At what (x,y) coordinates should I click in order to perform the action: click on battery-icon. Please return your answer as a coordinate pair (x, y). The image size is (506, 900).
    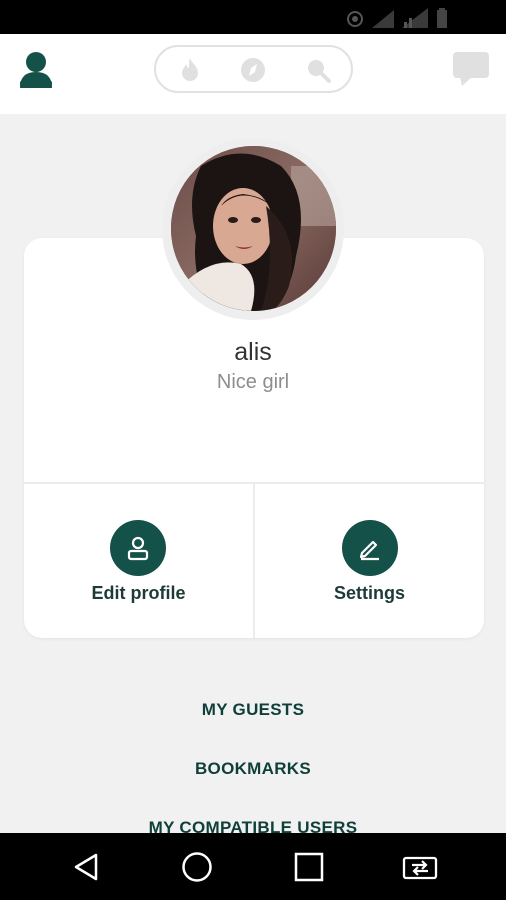
    Looking at the image, I should click on (442, 18).